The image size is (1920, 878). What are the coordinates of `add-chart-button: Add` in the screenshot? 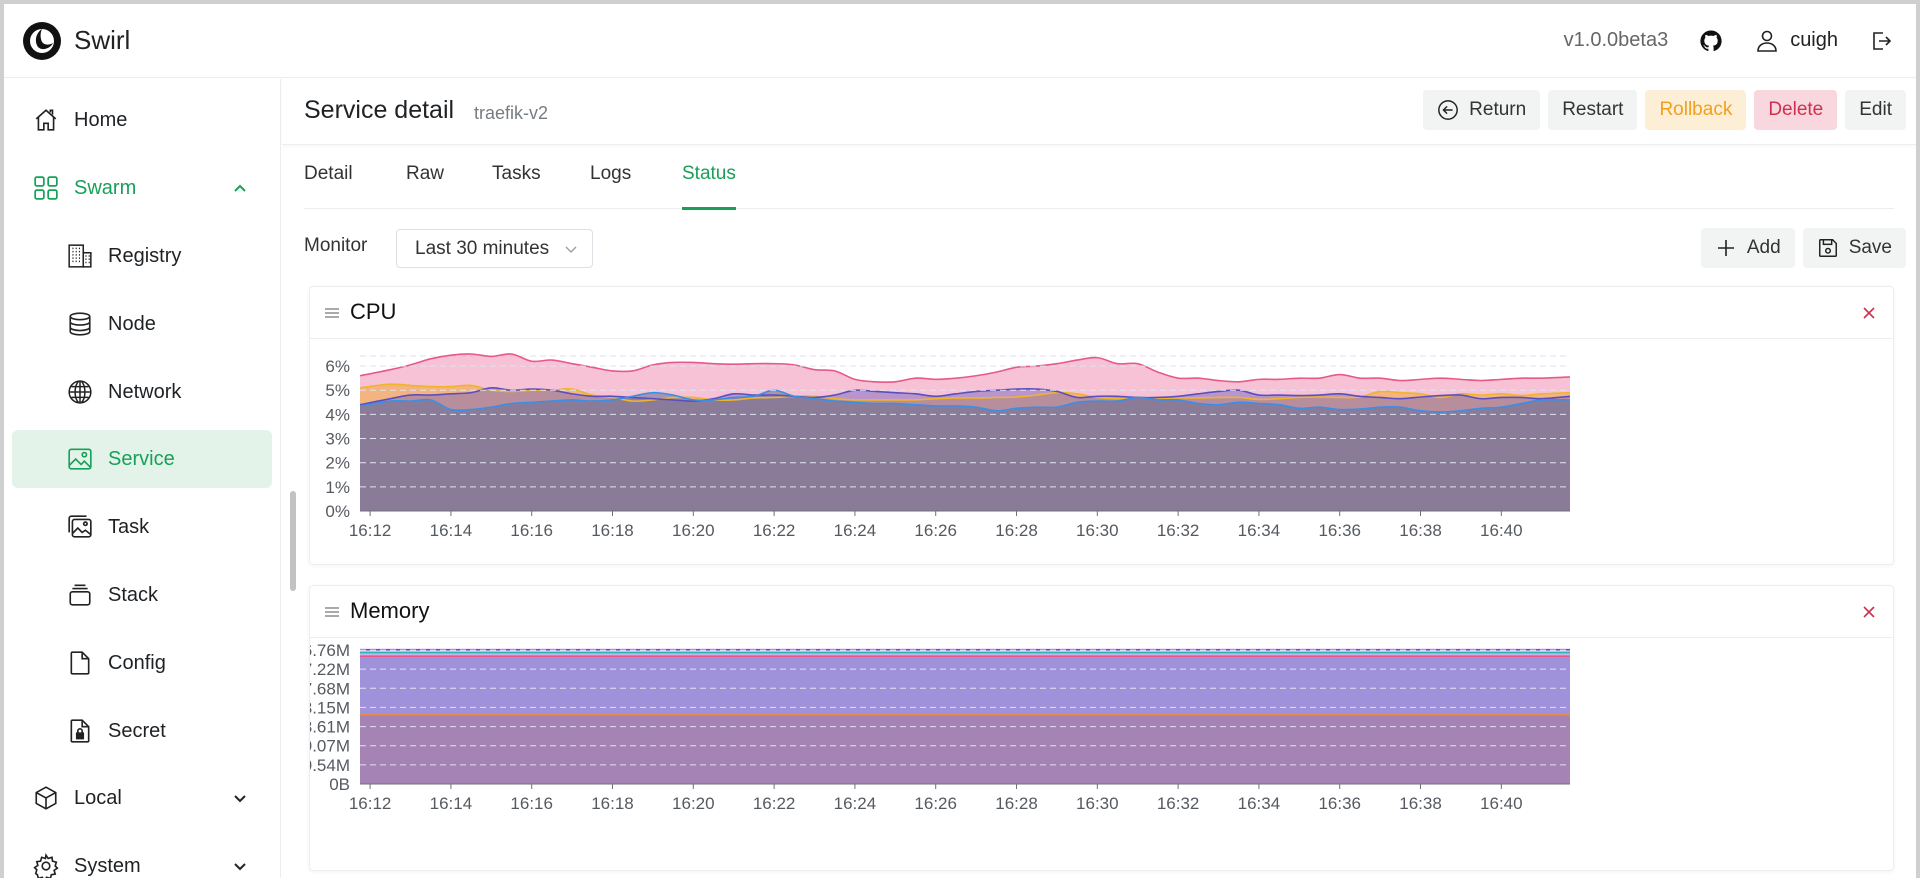 It's located at (1747, 248).